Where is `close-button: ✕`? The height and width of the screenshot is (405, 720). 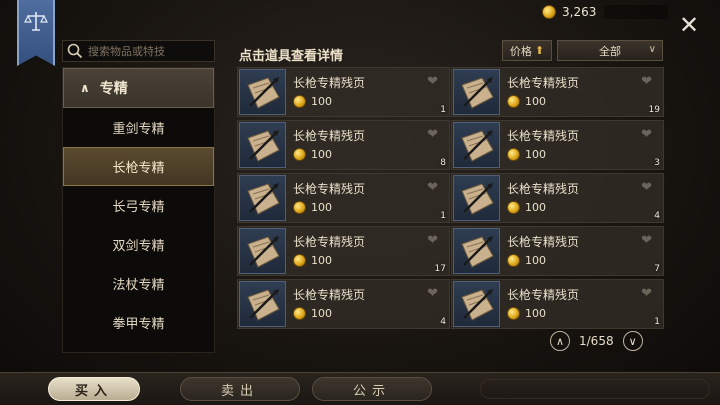
close-button: ✕ is located at coordinates (689, 25).